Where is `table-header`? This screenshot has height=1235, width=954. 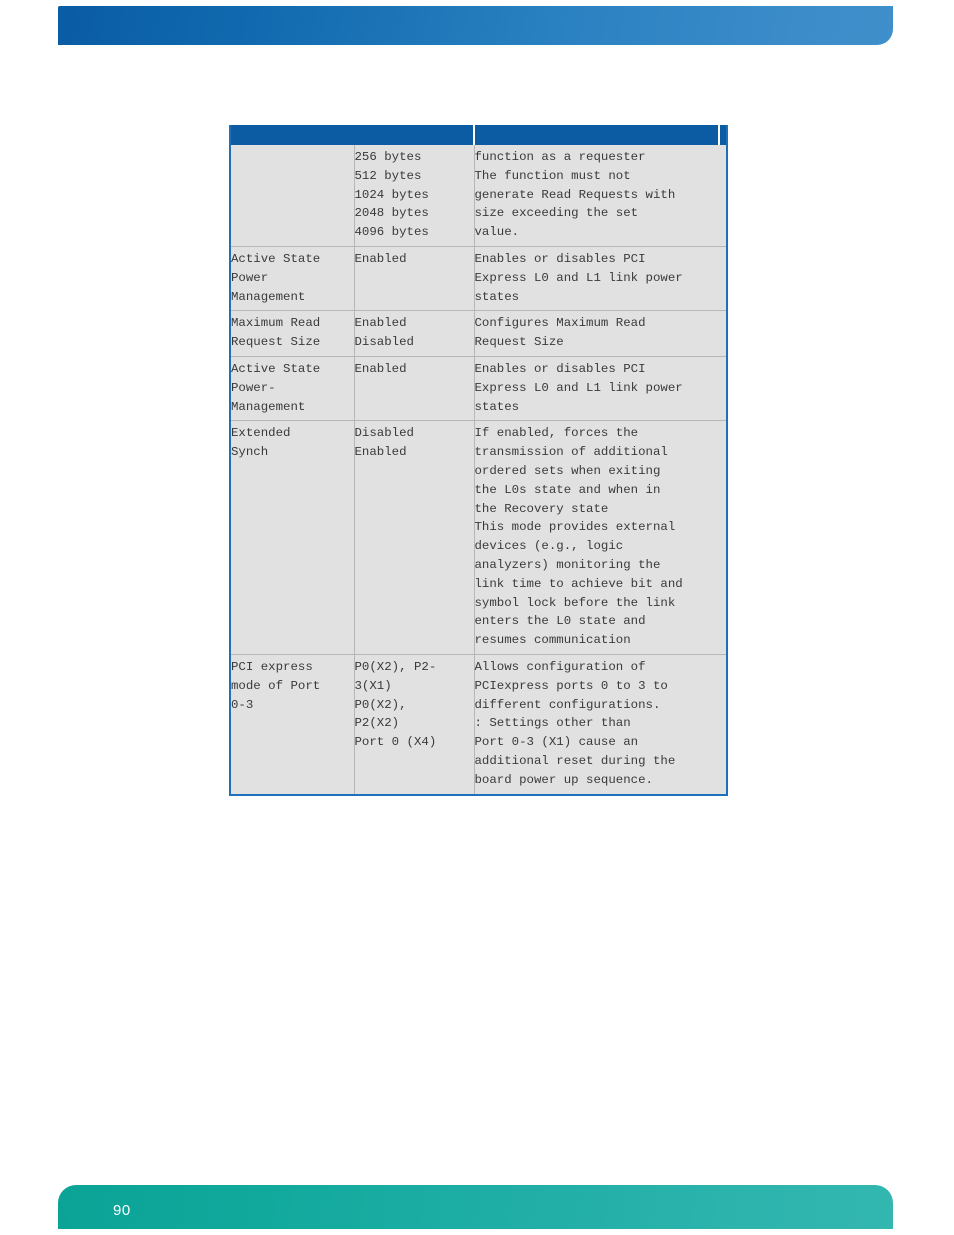 table-header is located at coordinates (478, 135).